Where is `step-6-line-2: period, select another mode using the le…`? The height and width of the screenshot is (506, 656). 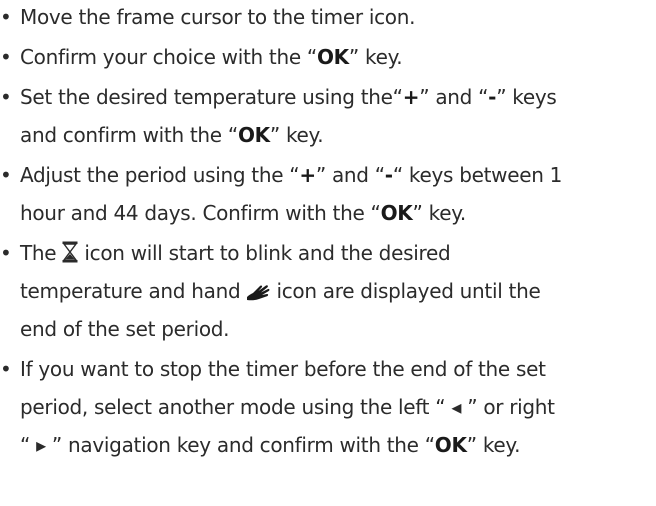 step-6-line-2: period, select another mode using the le… is located at coordinates (287, 407).